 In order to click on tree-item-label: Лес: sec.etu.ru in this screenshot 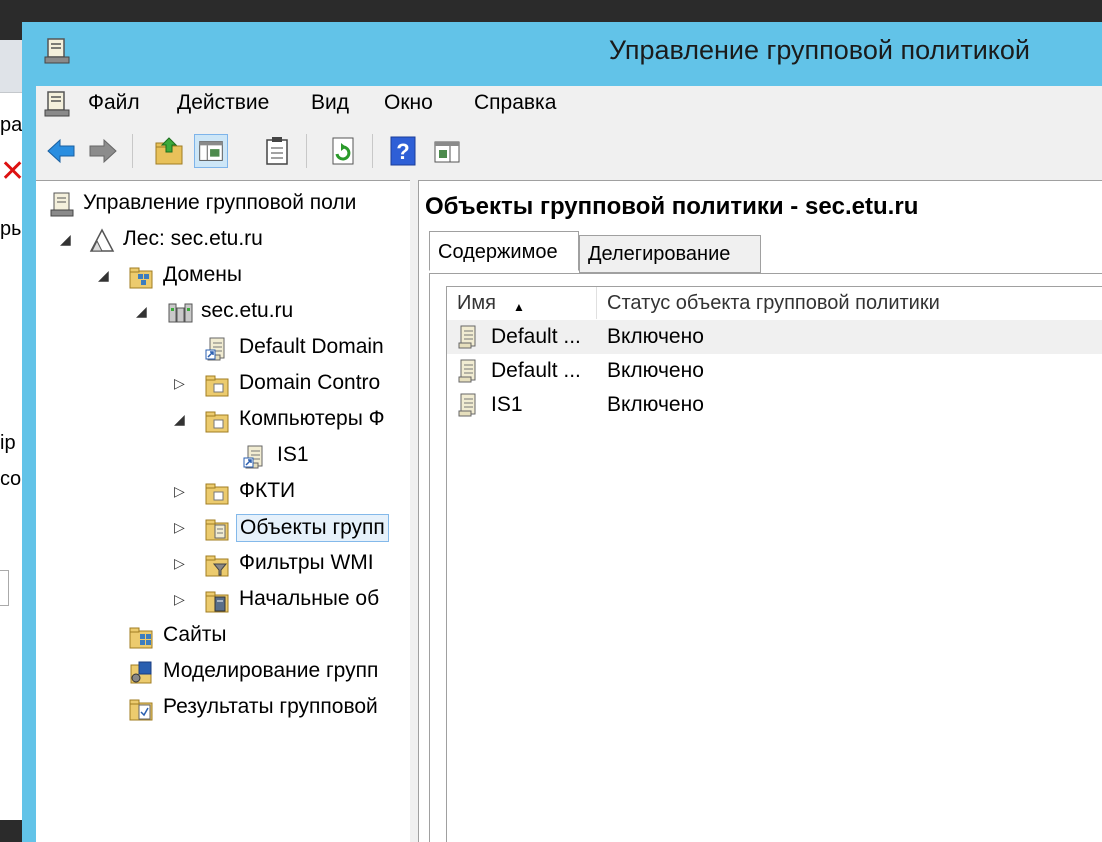, I will do `click(193, 238)`.